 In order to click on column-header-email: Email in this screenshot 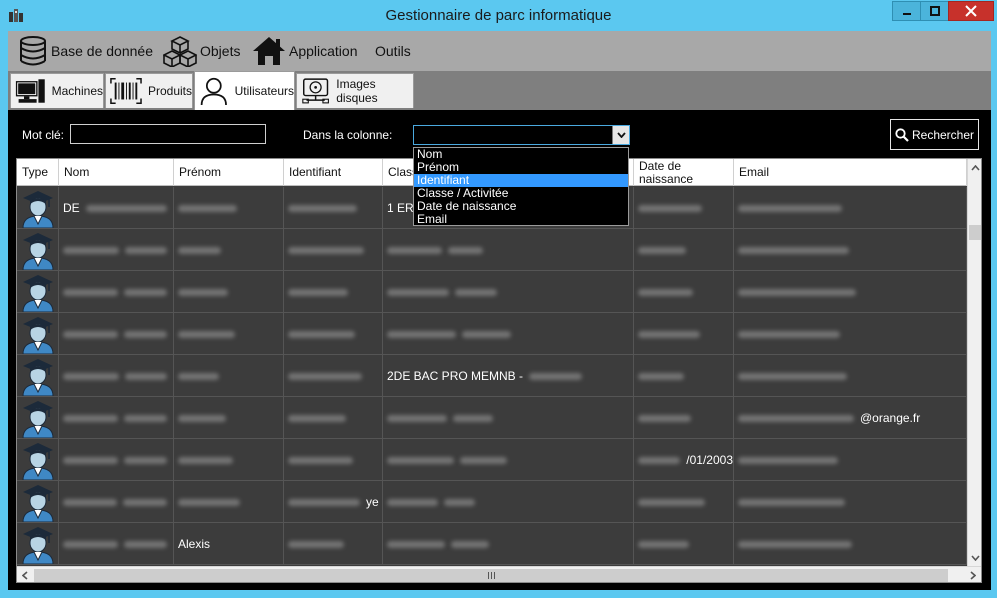, I will do `click(850, 172)`.